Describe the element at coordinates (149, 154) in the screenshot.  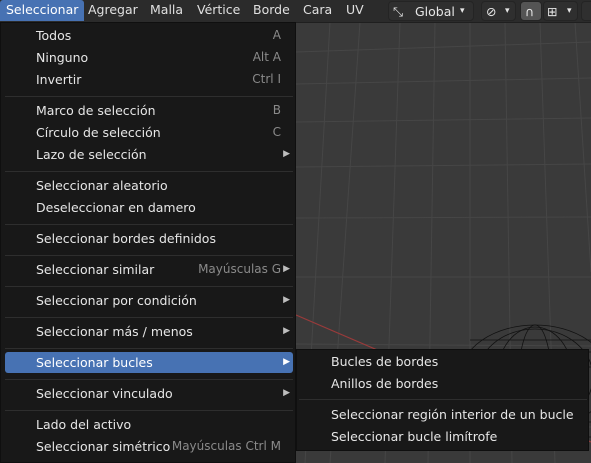
I see `menu-item-lazo: Lazo de selección ▶` at that location.